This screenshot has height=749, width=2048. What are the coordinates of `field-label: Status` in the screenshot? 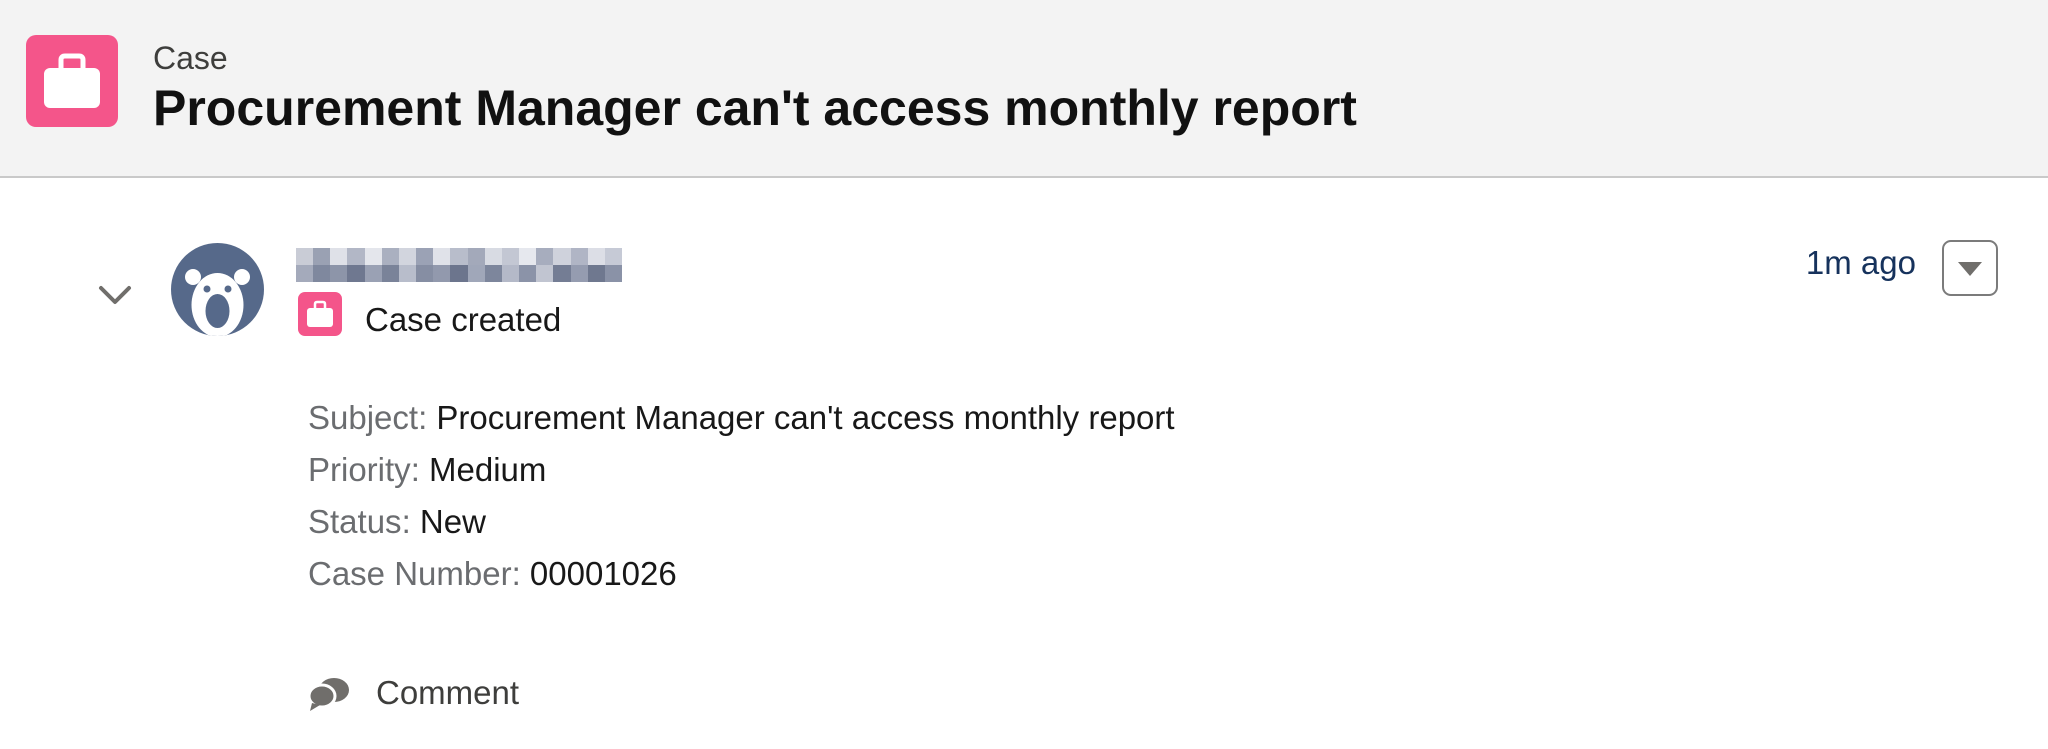 It's located at (355, 521).